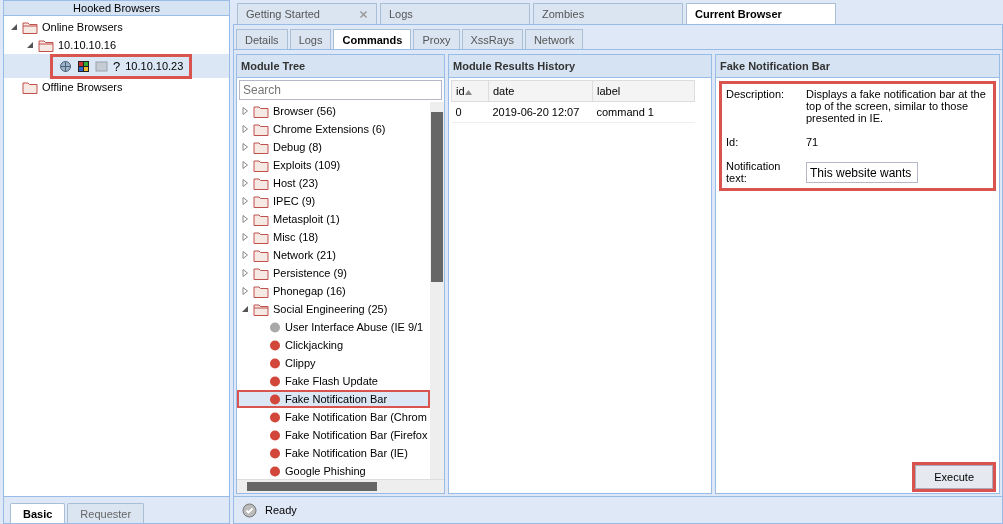 The height and width of the screenshot is (524, 1003). Describe the element at coordinates (363, 14) in the screenshot. I see `close-icon` at that location.